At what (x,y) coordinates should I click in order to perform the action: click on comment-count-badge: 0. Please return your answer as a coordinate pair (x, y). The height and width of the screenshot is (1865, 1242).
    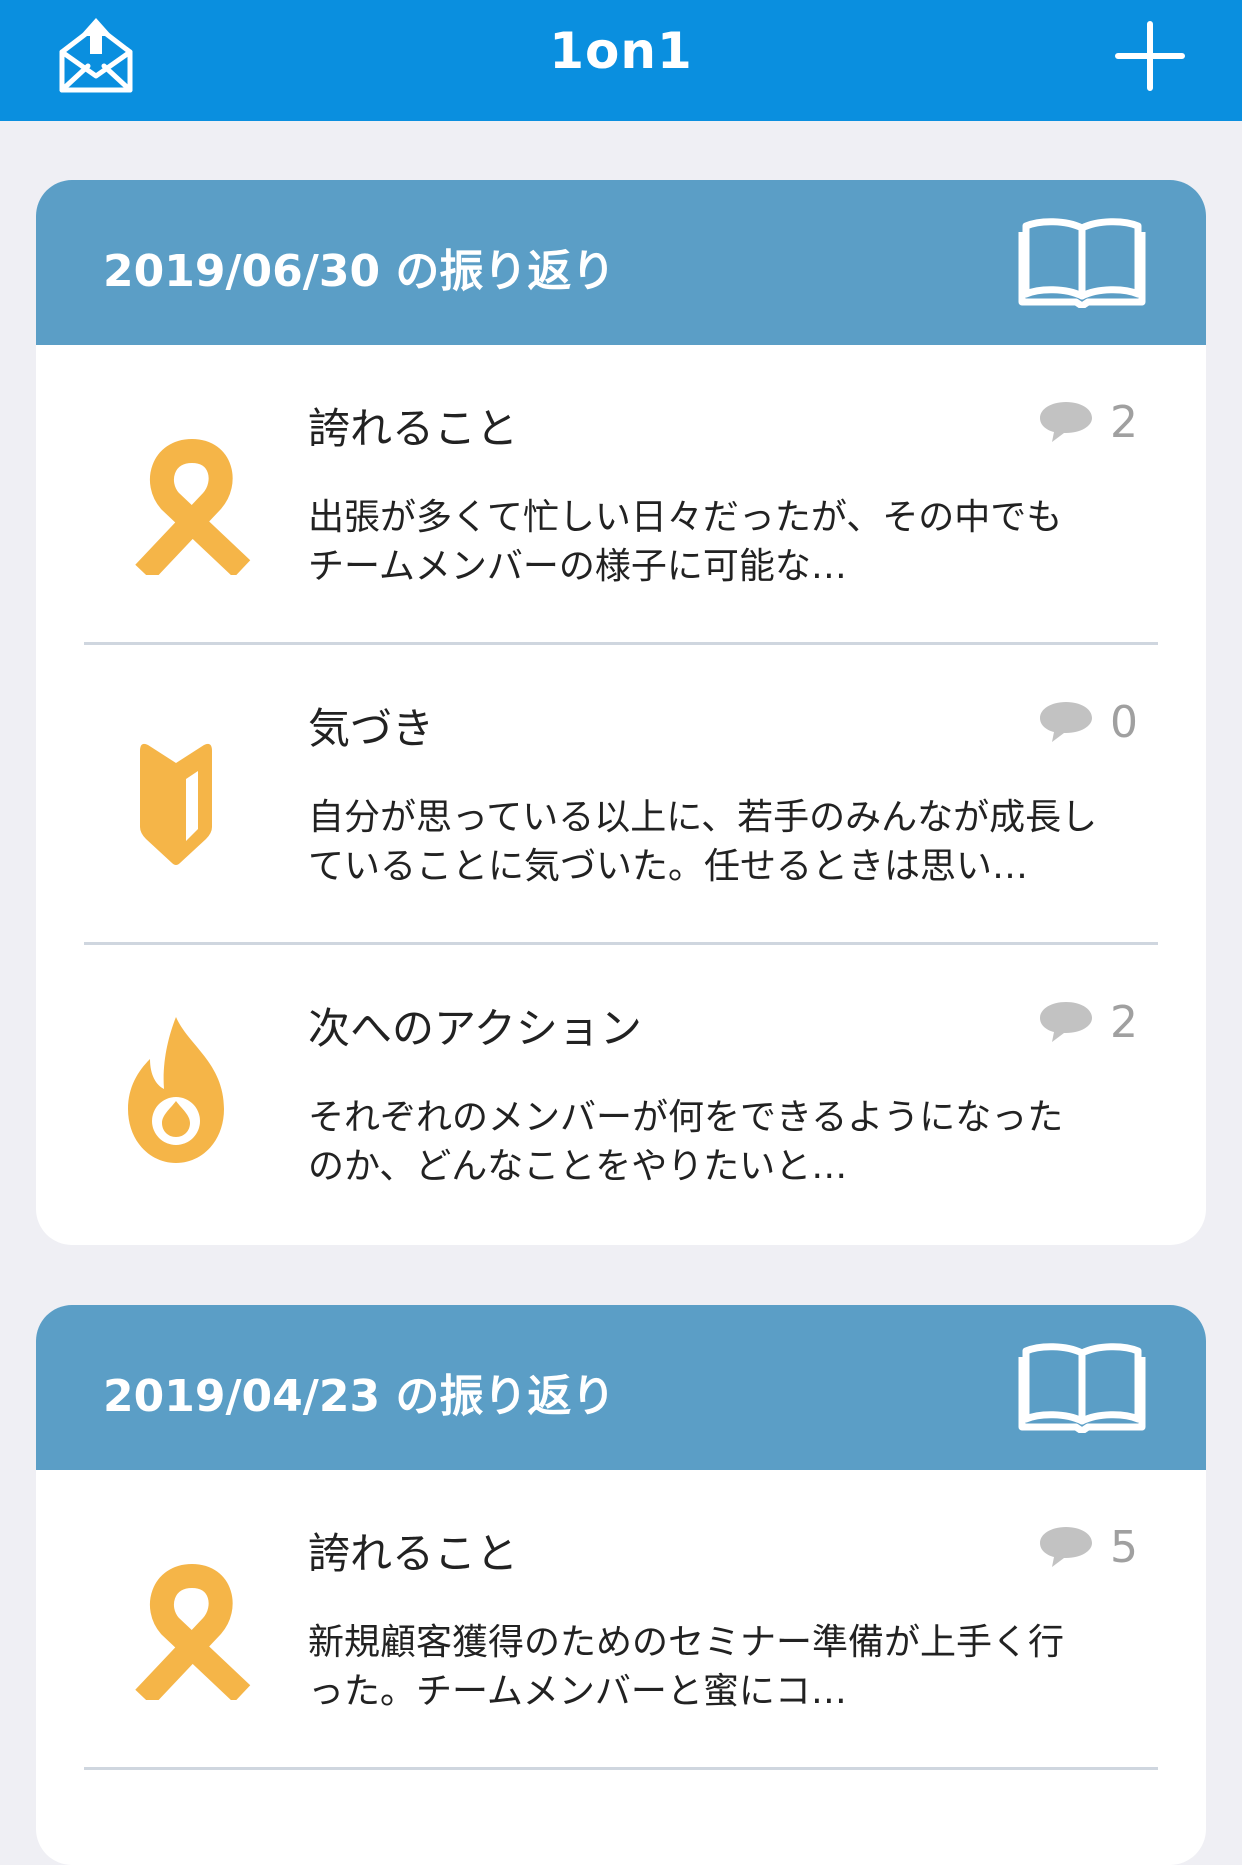
    Looking at the image, I should click on (1088, 722).